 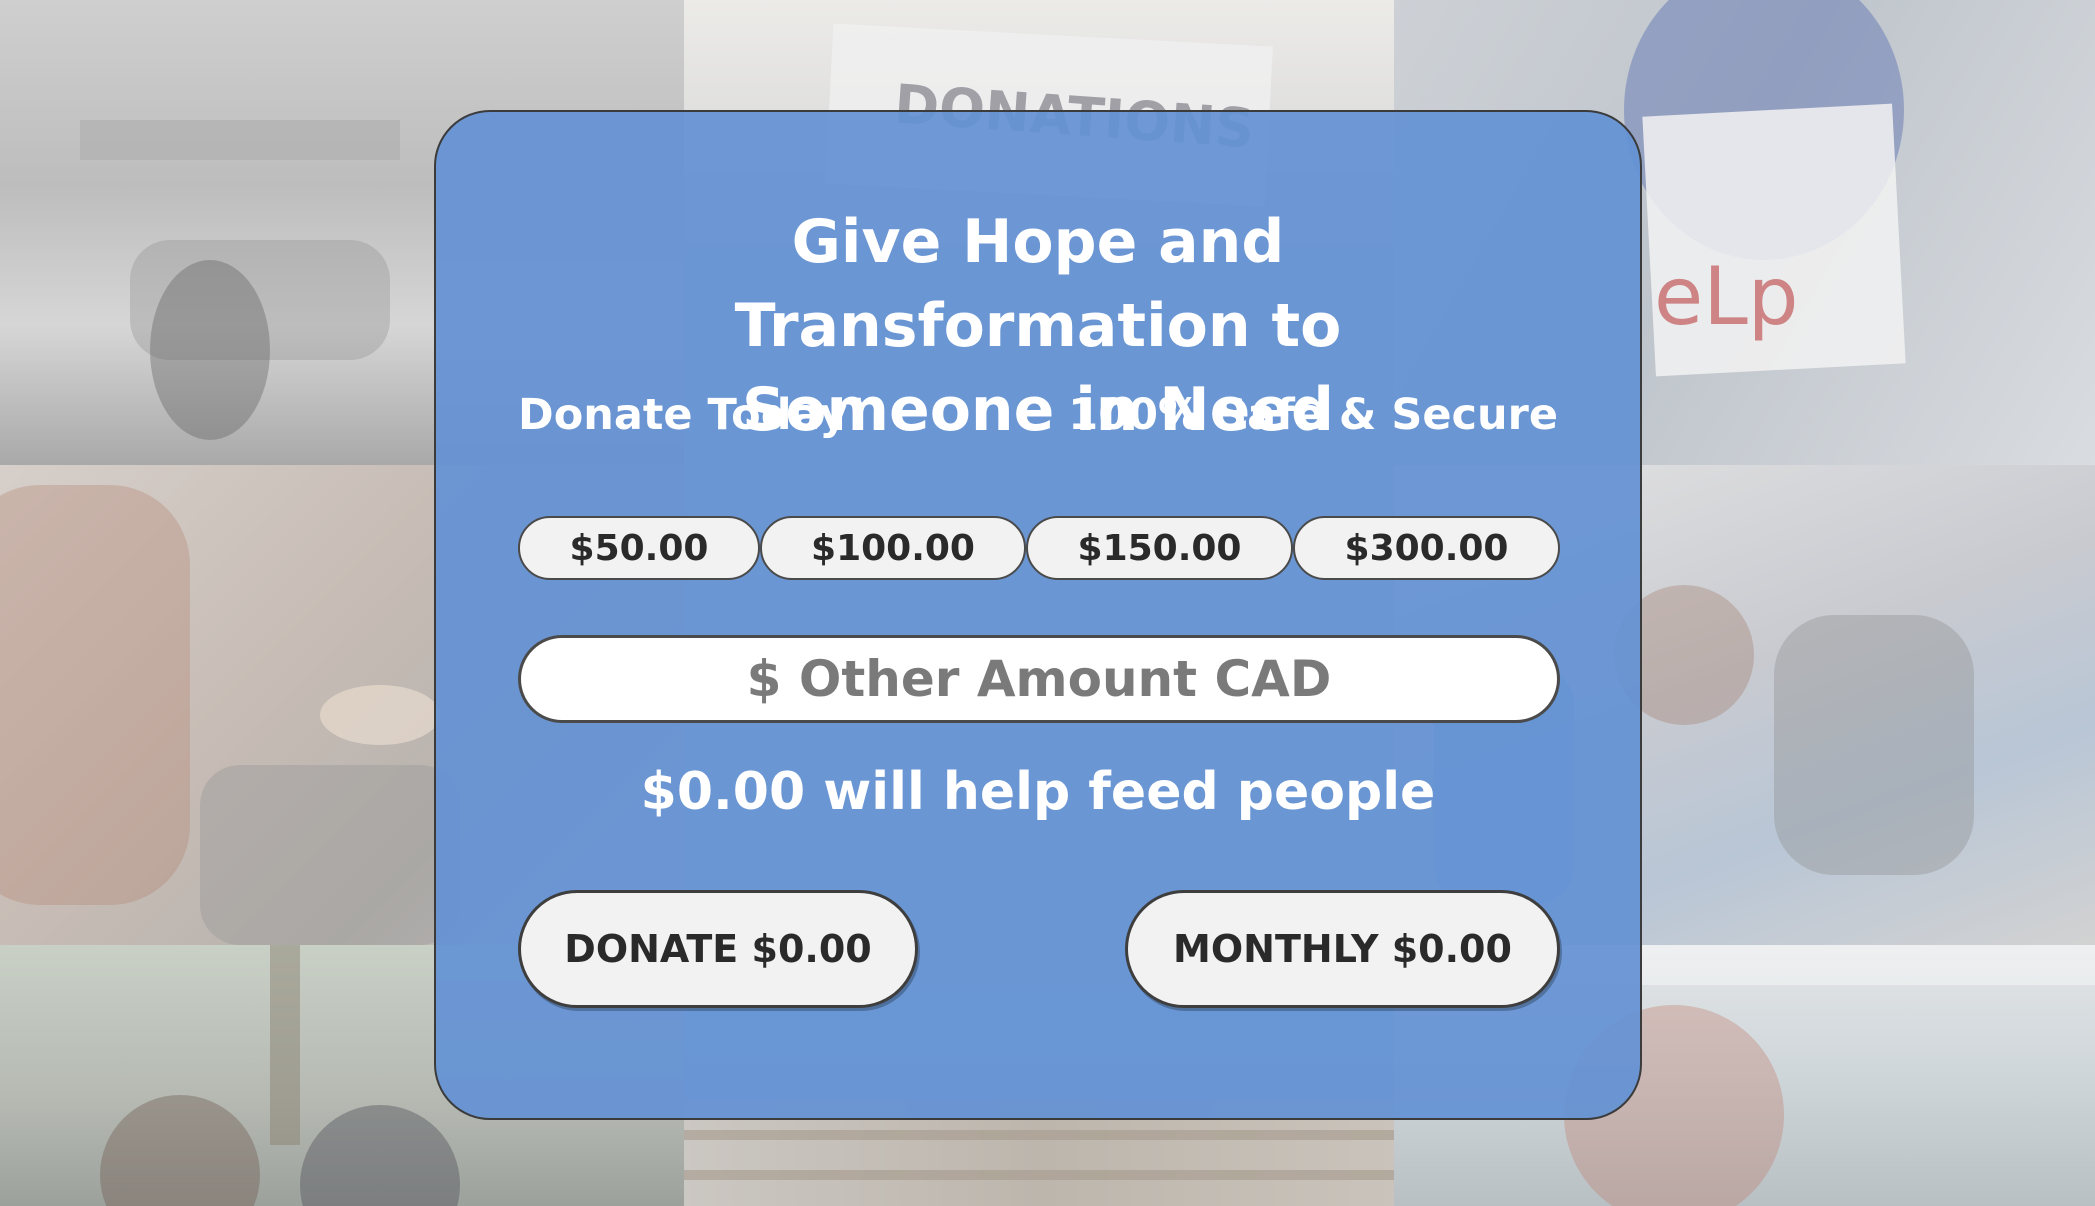 I want to click on preset-amounts: $50.00 $100.00 $150.00 $300.00, so click(x=1039, y=548).